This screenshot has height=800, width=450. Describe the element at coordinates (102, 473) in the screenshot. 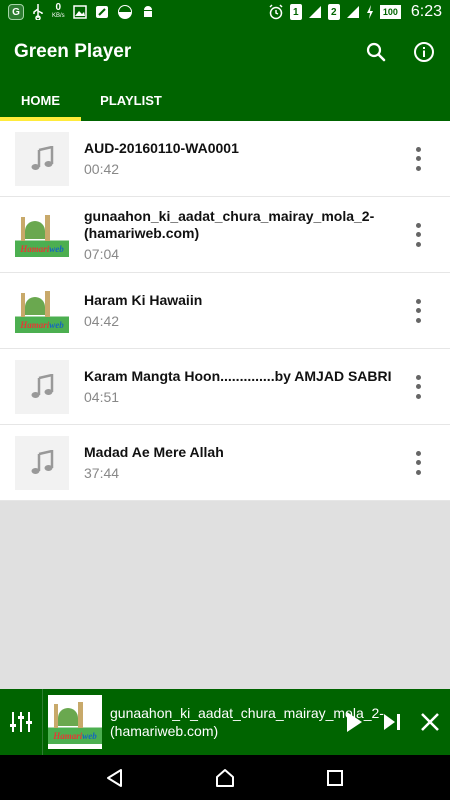

I see `song-duration: 37:44` at that location.